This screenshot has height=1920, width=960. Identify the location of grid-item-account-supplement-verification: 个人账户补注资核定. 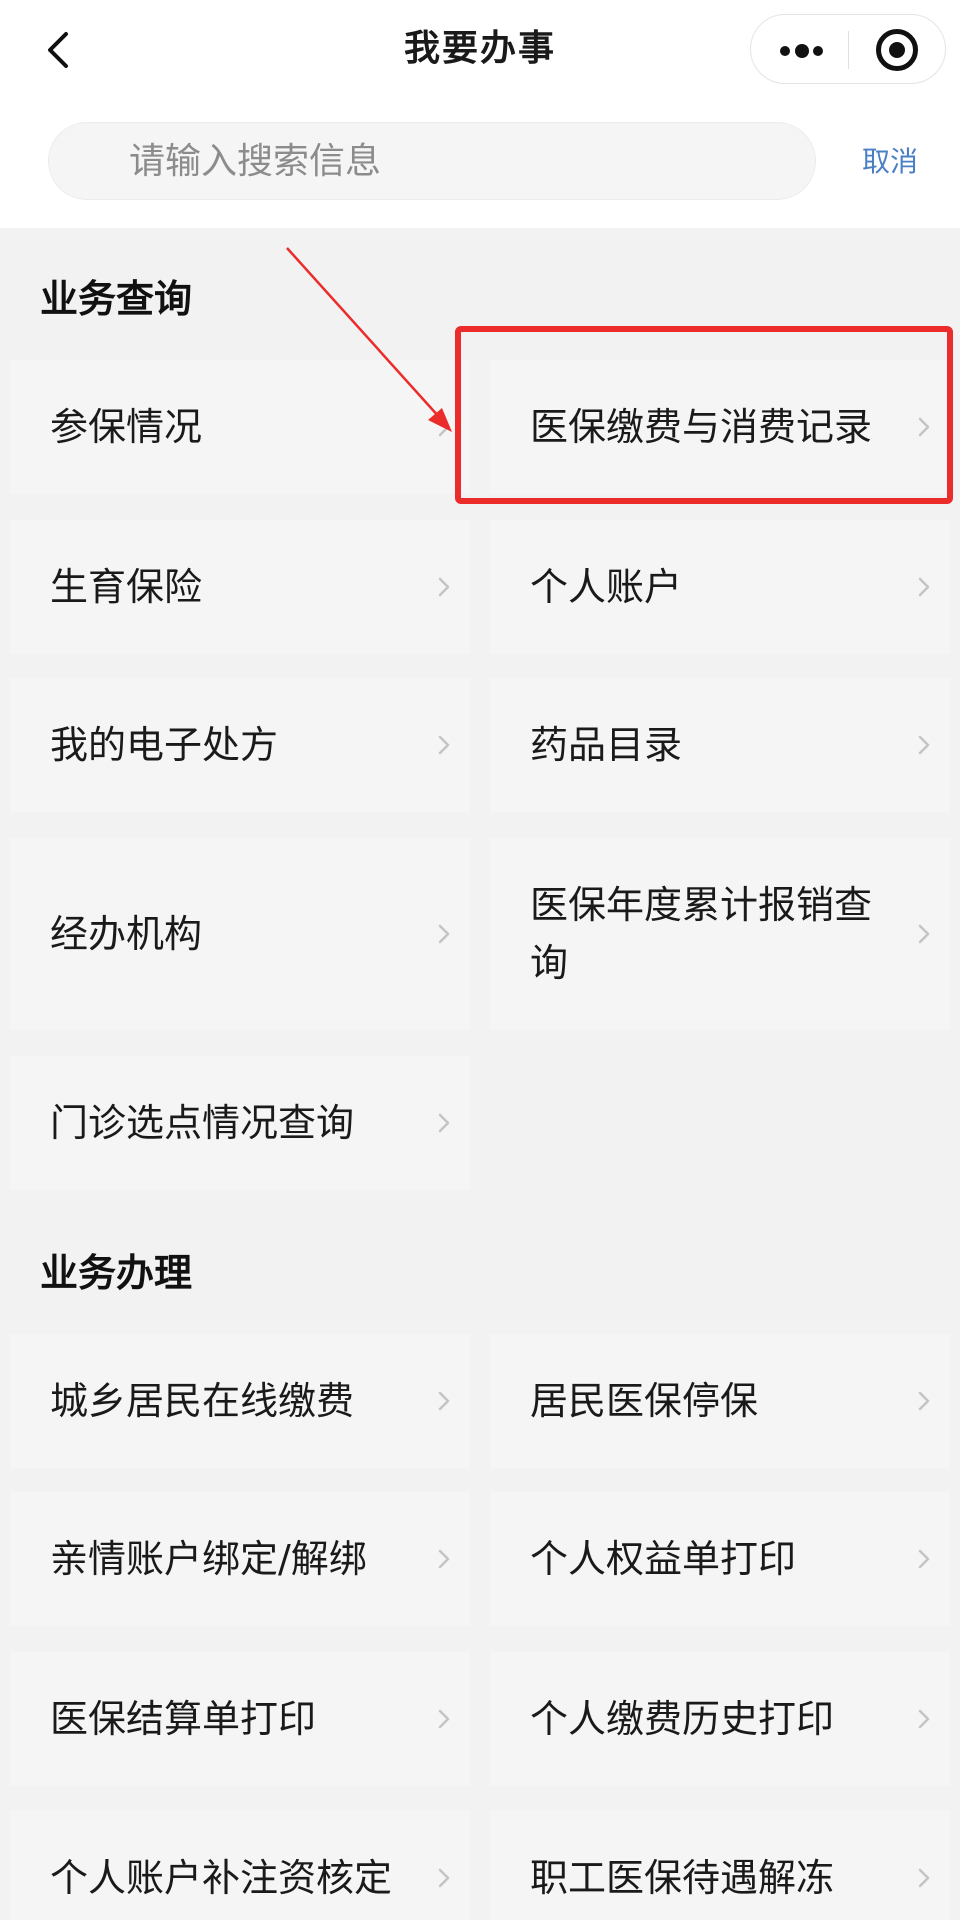
(240, 1865).